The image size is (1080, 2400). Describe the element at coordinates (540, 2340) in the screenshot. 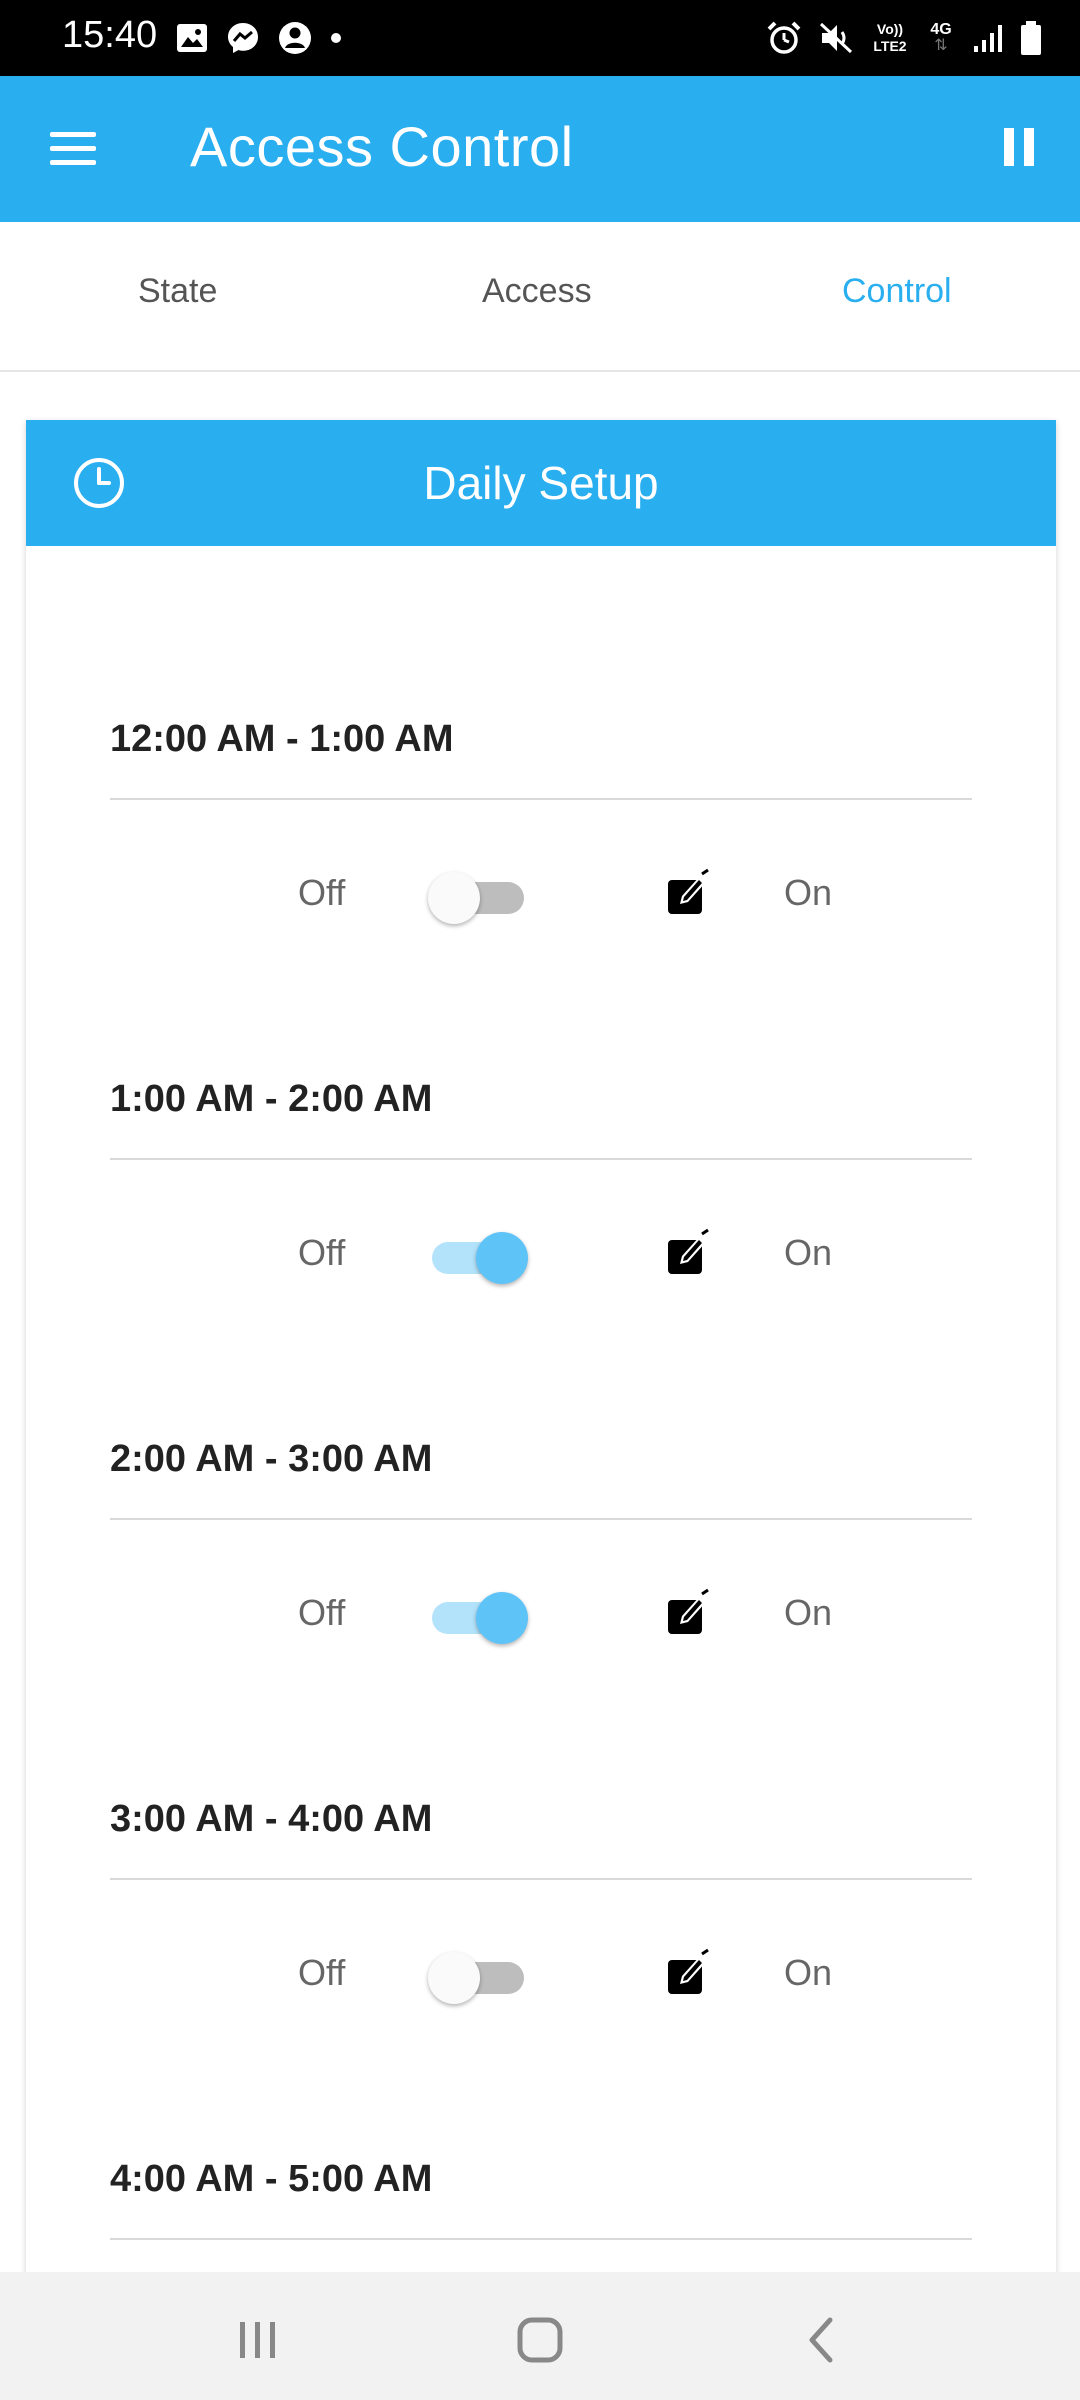

I see `home-icon` at that location.